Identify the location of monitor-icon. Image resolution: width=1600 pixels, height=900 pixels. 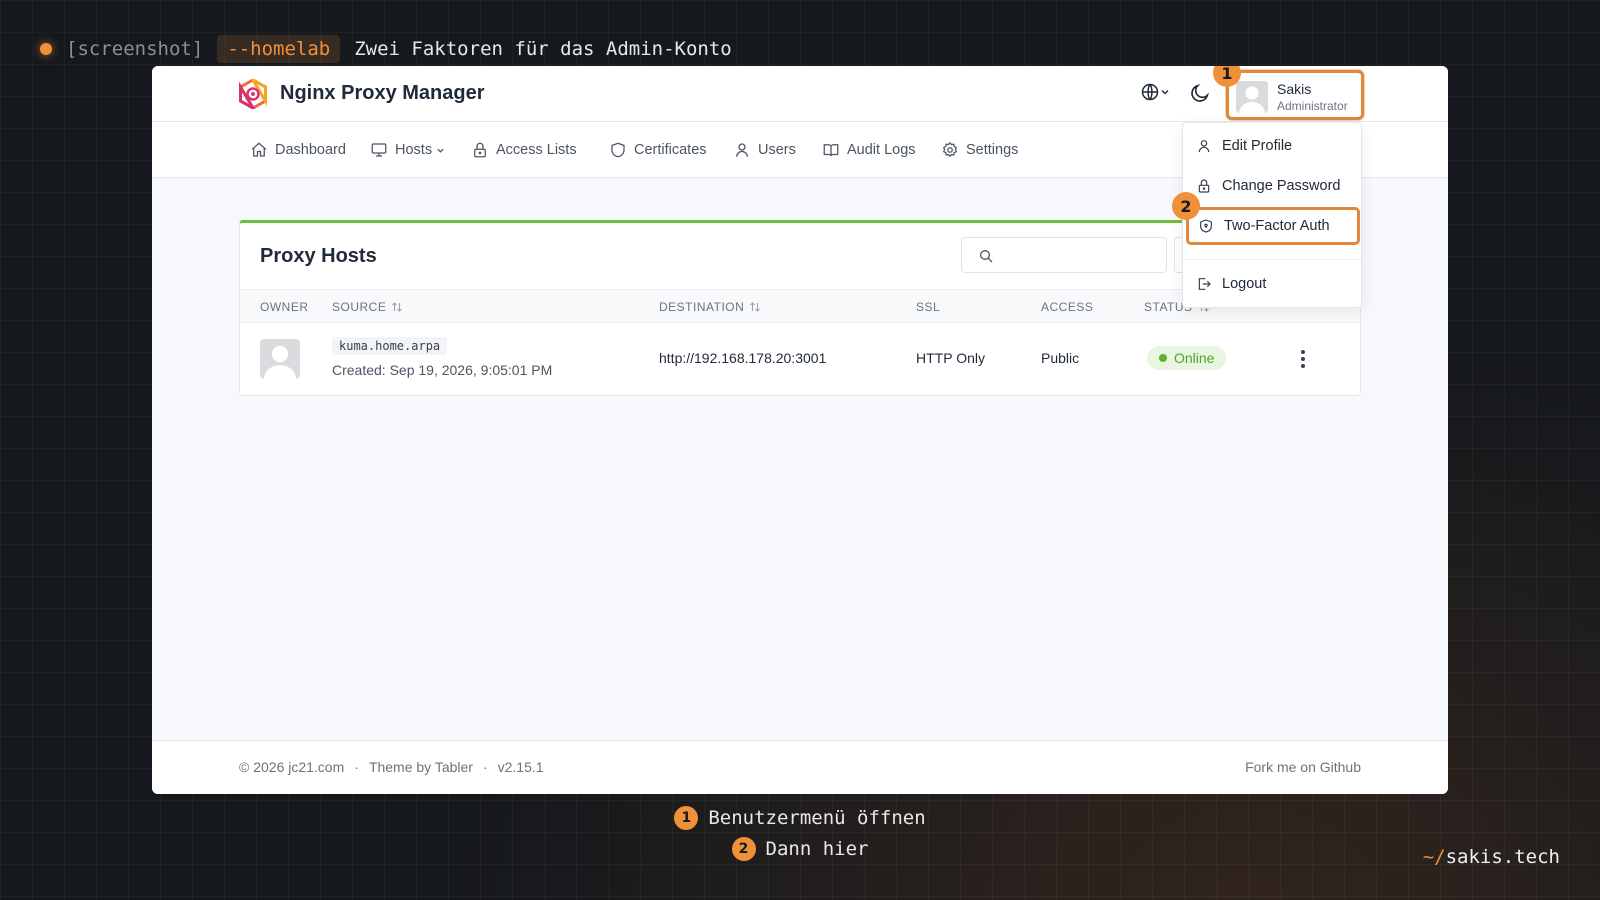
(379, 150).